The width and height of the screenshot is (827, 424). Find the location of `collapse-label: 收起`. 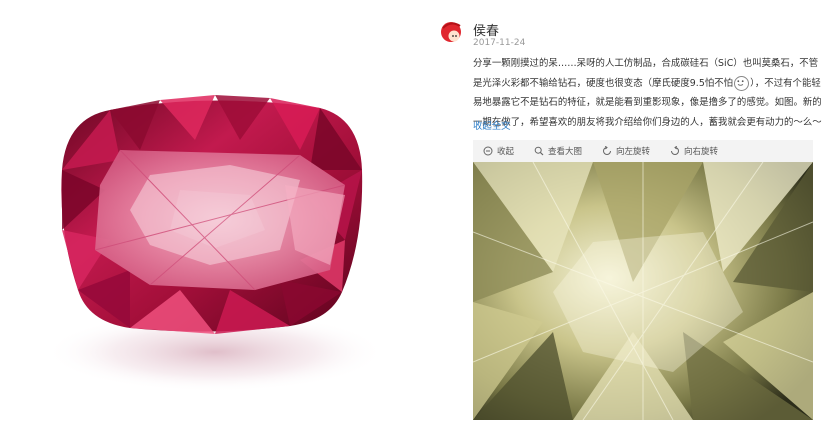

collapse-label: 收起 is located at coordinates (506, 152).